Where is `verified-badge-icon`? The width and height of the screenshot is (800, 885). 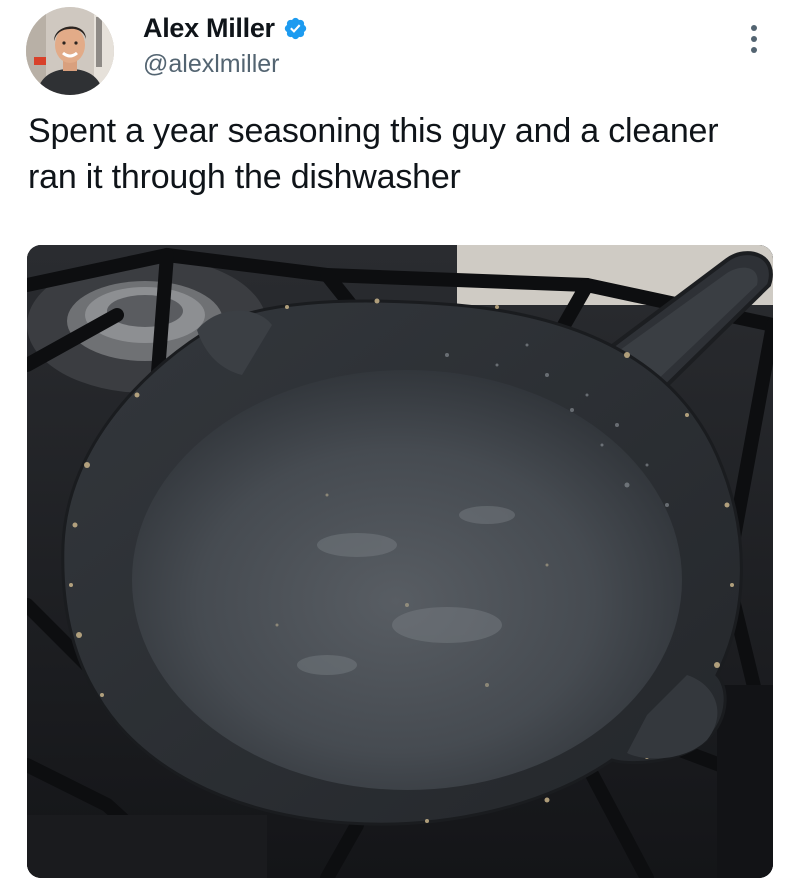 verified-badge-icon is located at coordinates (295, 28).